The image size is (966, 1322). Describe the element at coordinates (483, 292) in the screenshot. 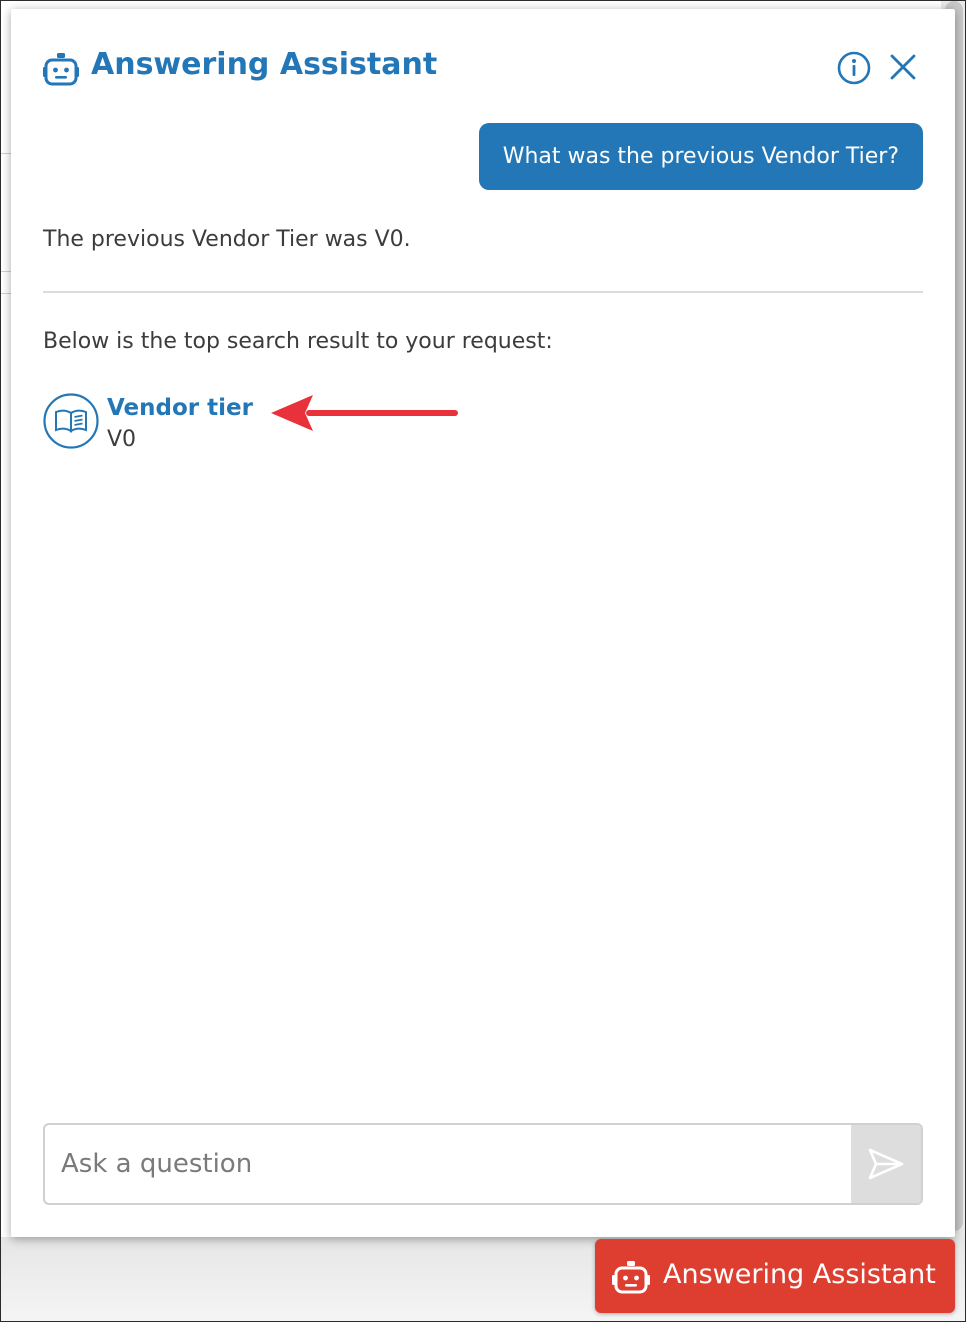

I see `answer-divider` at that location.